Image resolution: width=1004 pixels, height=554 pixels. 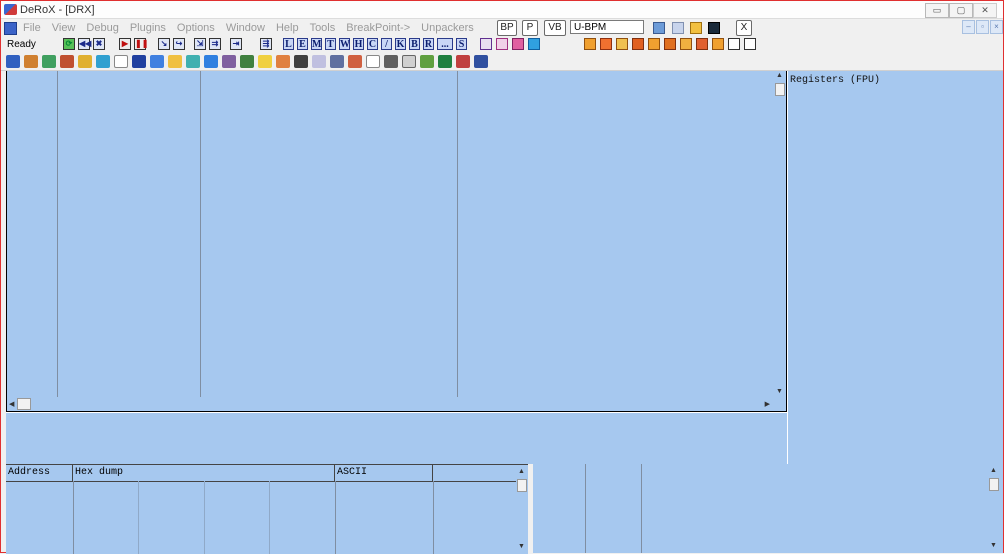 I want to click on menu-debug: Debug, so click(x=102, y=28).